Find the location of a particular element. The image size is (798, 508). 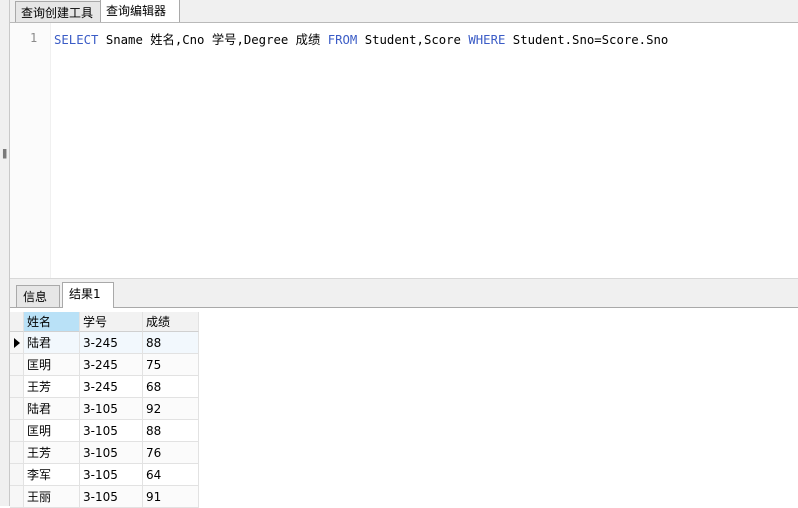

sql-keyword-where: WHERE is located at coordinates (487, 40).